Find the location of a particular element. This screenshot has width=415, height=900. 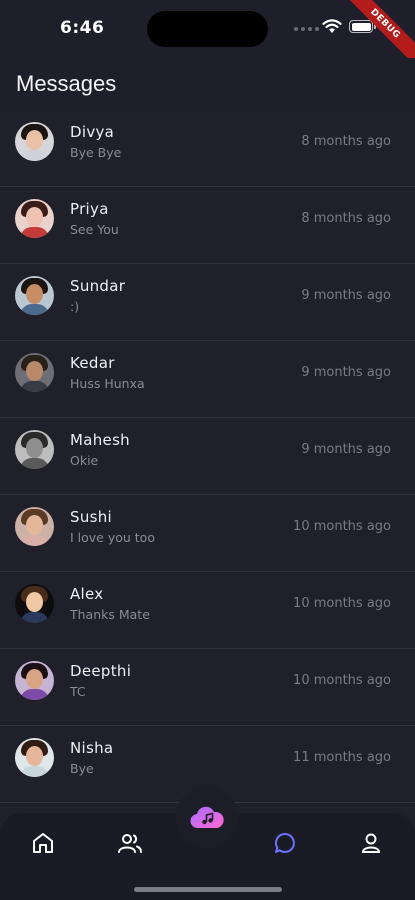

message-preview: TC is located at coordinates (78, 691).